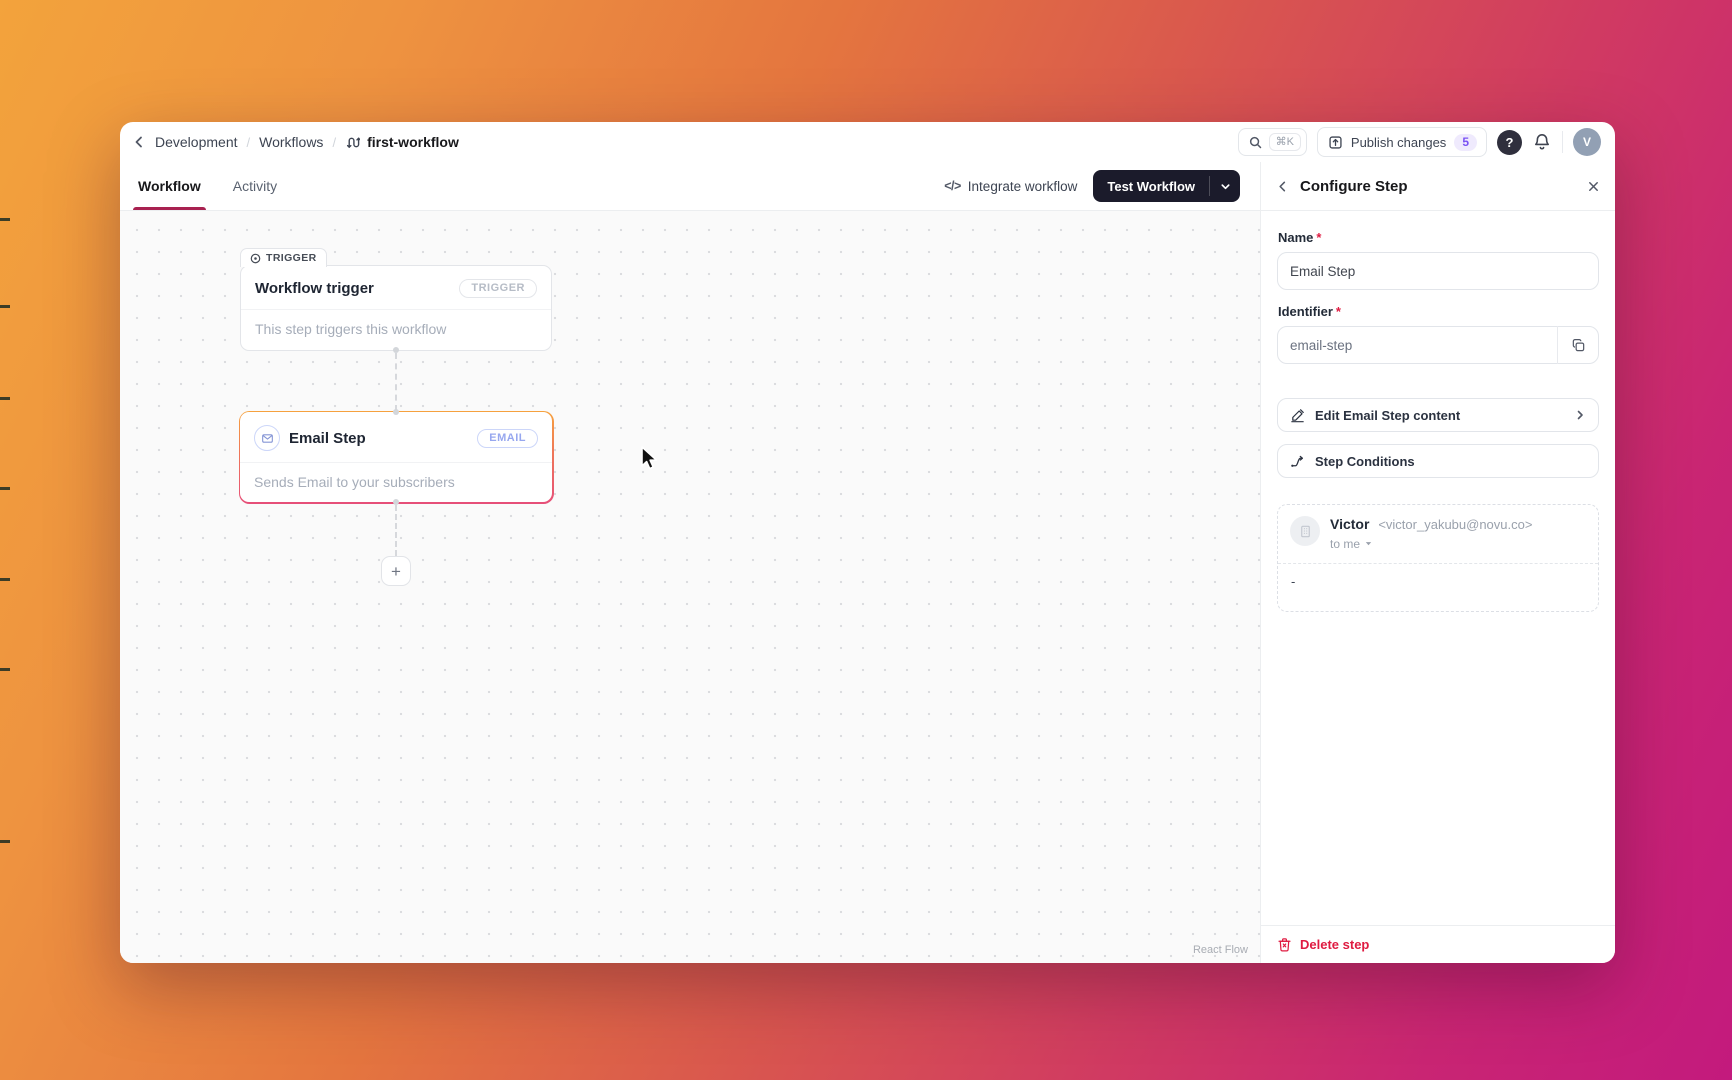 This screenshot has width=1732, height=1080. Describe the element at coordinates (1151, 186) in the screenshot. I see `test-workflow-label: Test Workflow` at that location.